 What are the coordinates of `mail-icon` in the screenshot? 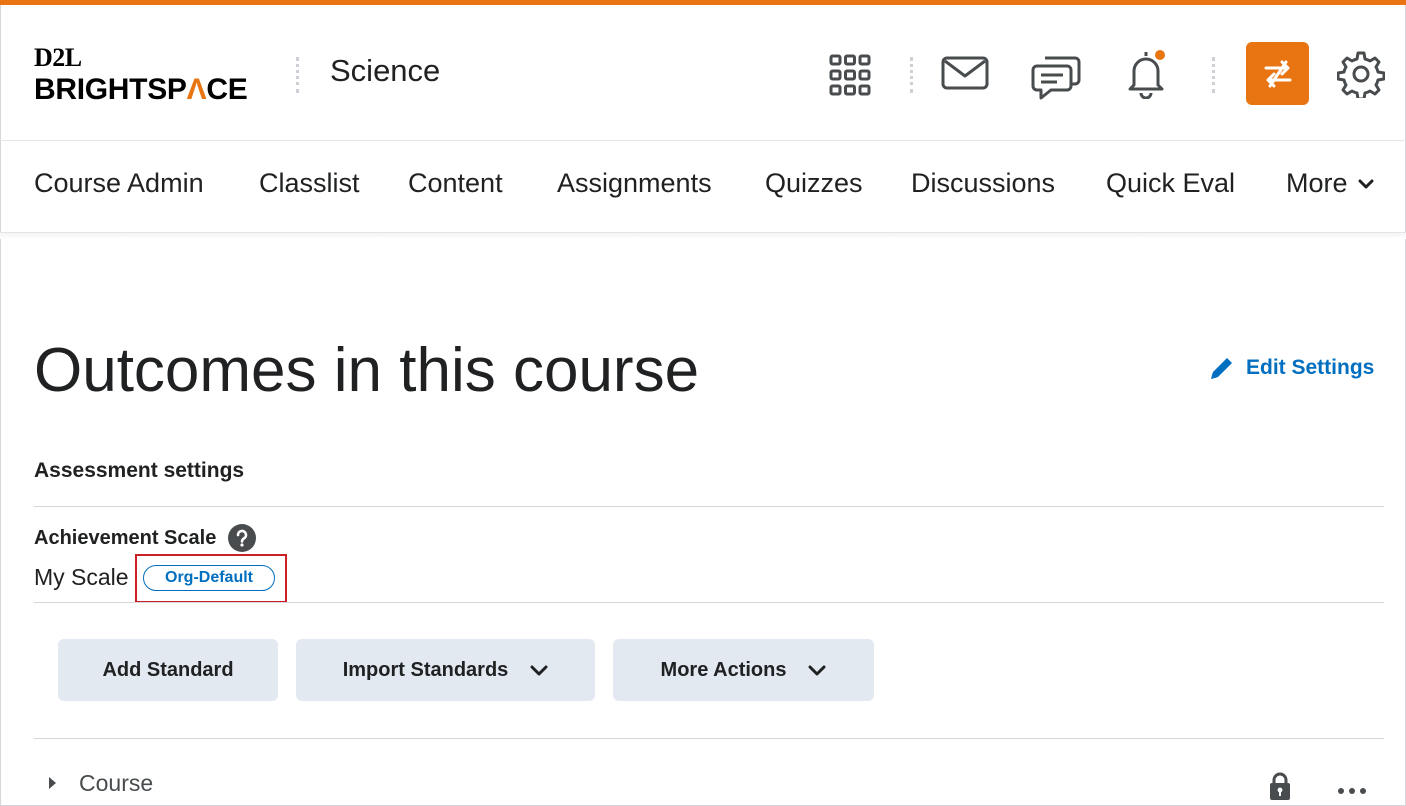 It's located at (965, 73).